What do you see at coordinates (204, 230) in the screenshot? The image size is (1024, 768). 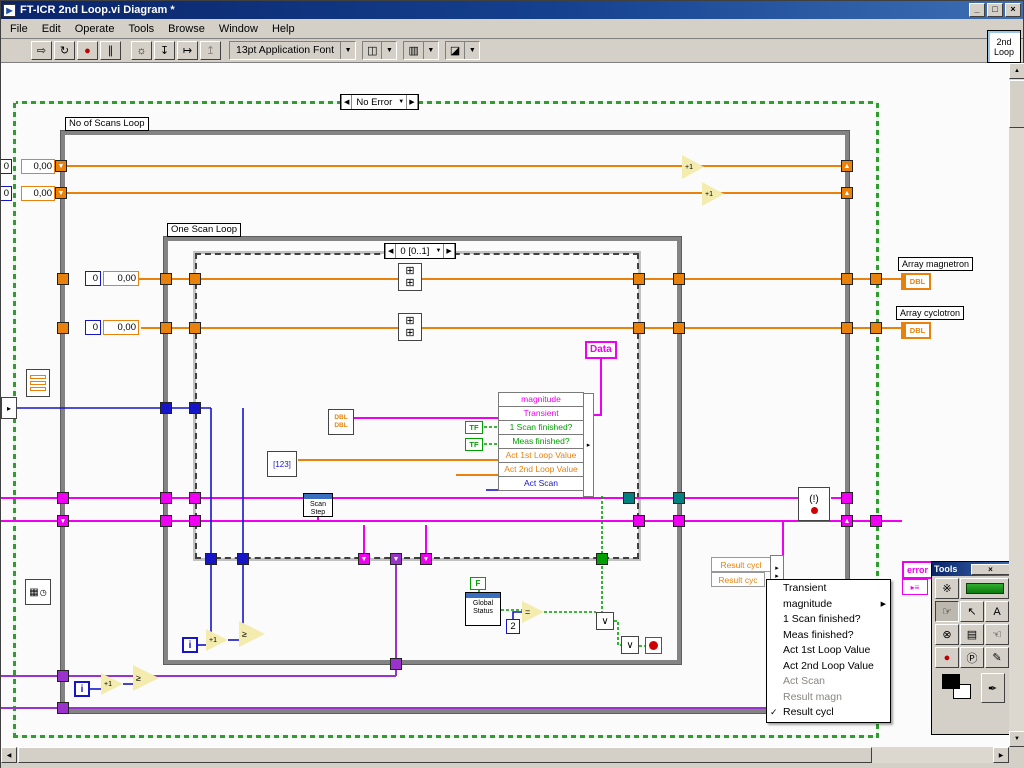 I see `inner-loop-label: One Scan Loop` at bounding box center [204, 230].